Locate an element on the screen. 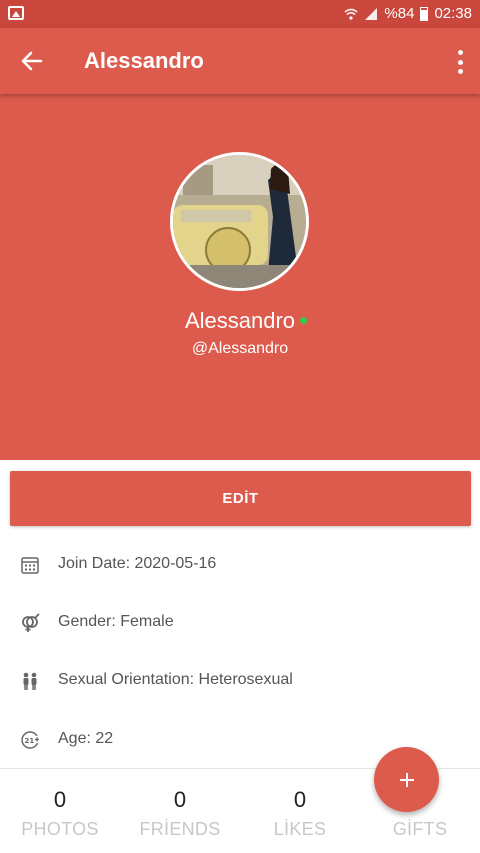 The height and width of the screenshot is (853, 480). join-date-text: Join Date: 2020-05-16 is located at coordinates (137, 563).